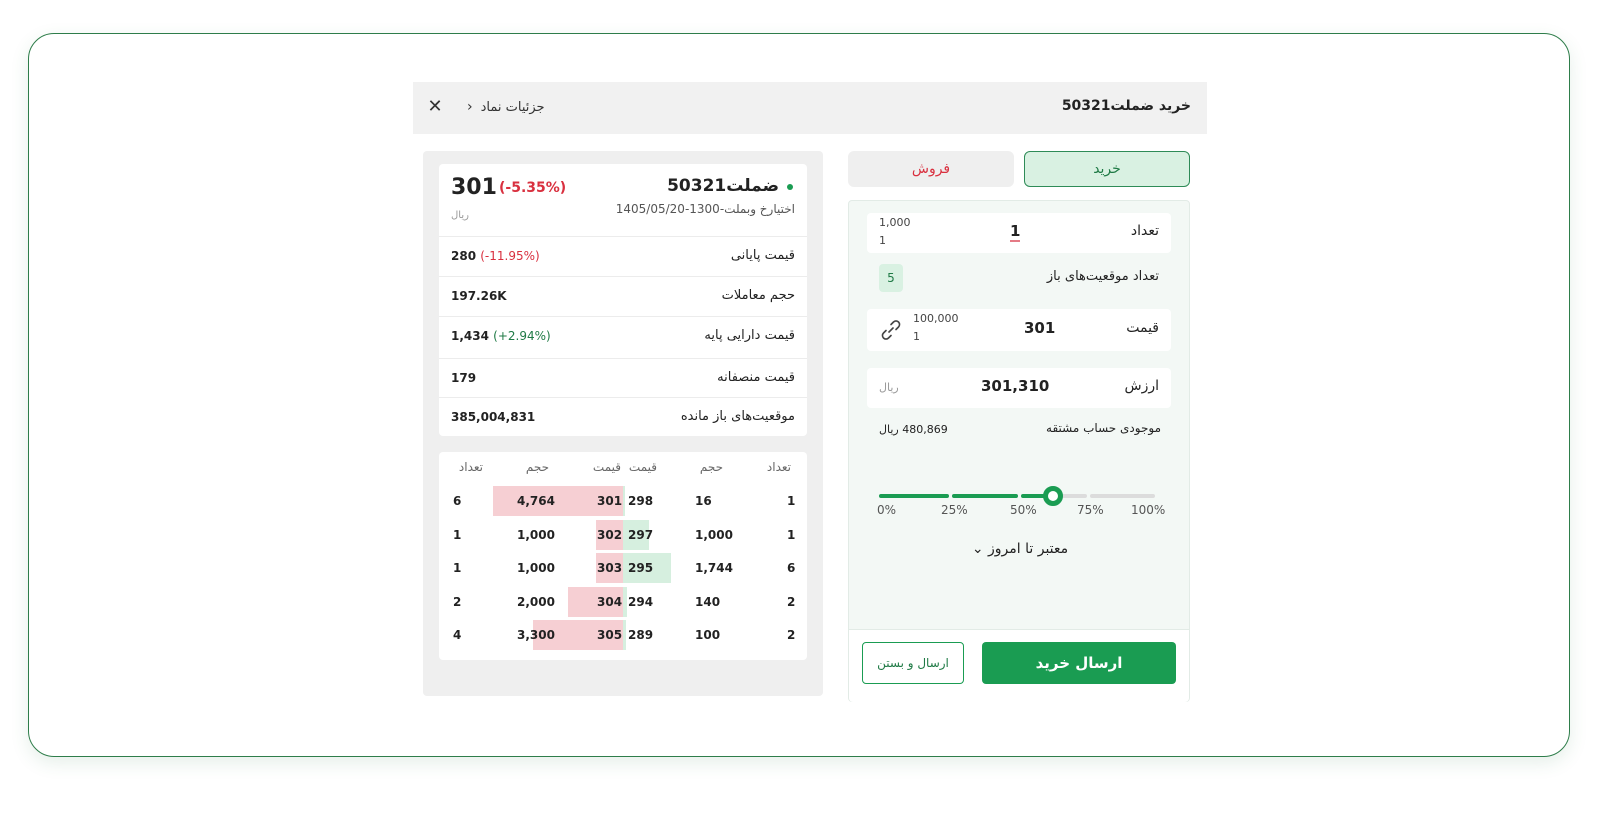 This screenshot has width=1600, height=813. What do you see at coordinates (1148, 510) in the screenshot?
I see `tick-100: 100%` at bounding box center [1148, 510].